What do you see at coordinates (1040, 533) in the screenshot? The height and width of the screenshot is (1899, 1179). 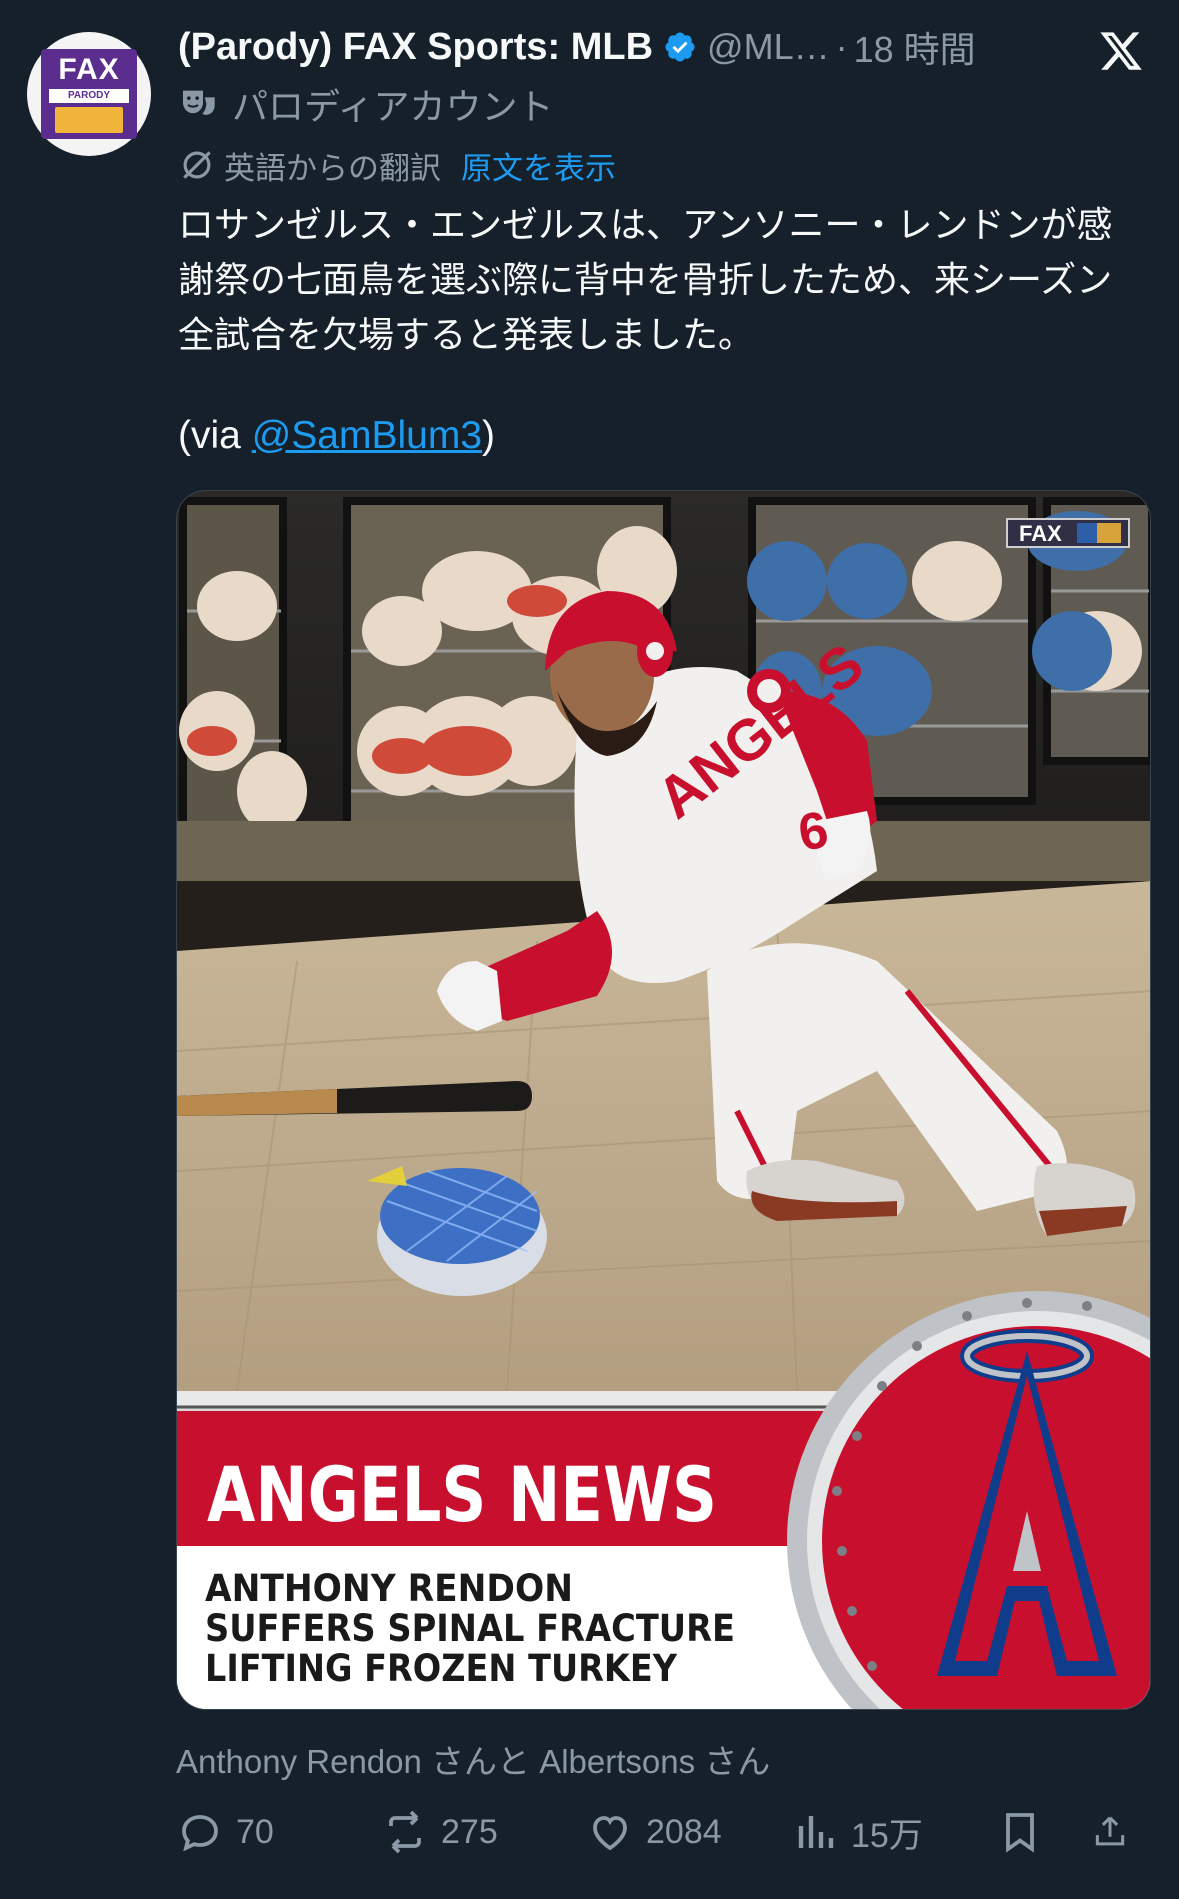 I see `watermark-text: FAX` at bounding box center [1040, 533].